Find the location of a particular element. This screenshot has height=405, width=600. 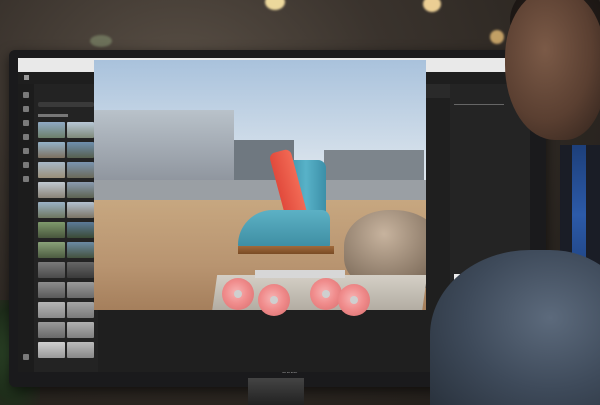

monitor-stand is located at coordinates (276, 391).